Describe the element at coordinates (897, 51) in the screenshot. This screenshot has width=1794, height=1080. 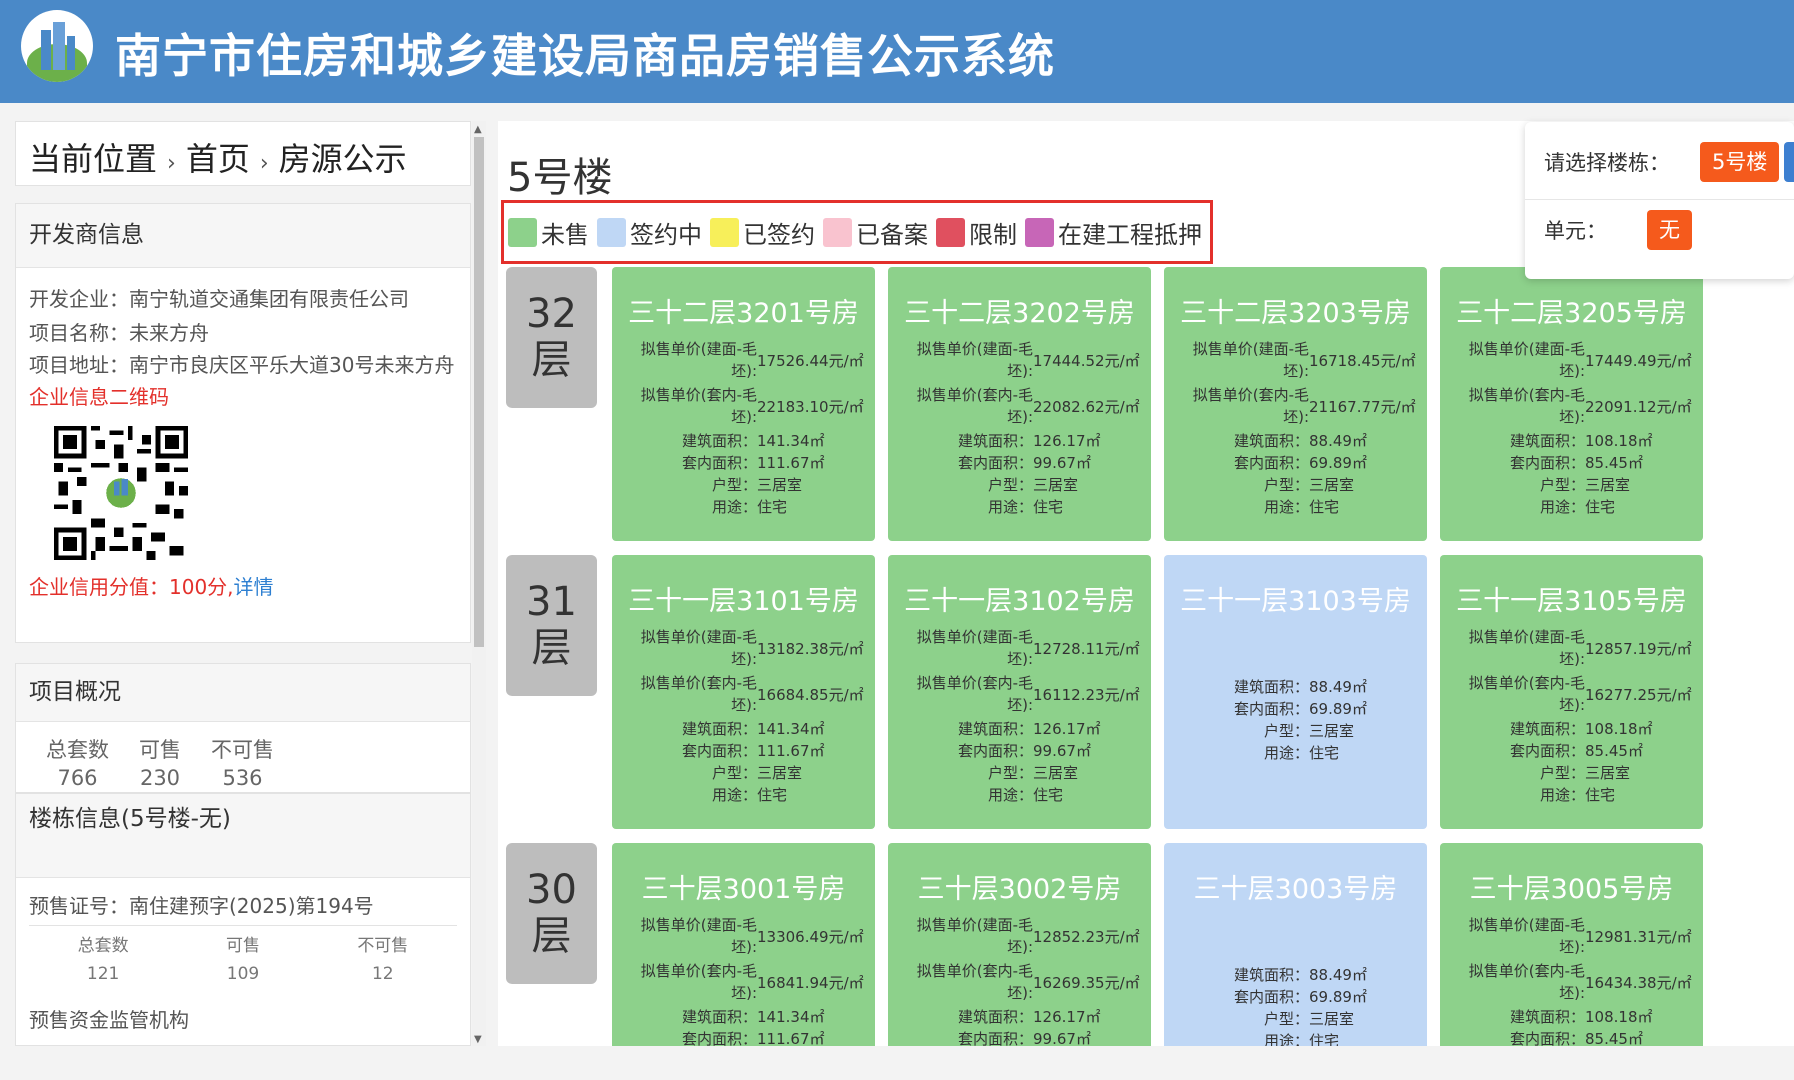
I see `site-header: 南宁市住房和城乡建设局商品房销售公示系统` at that location.